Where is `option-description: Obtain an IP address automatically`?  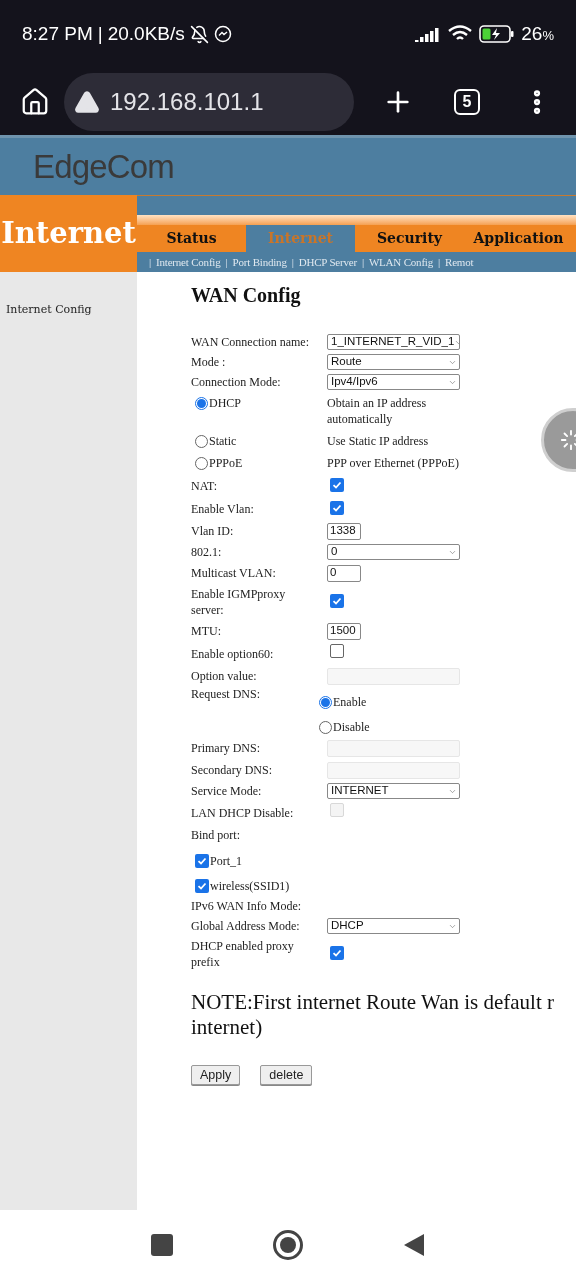
option-description: Obtain an IP address automatically is located at coordinates (377, 411).